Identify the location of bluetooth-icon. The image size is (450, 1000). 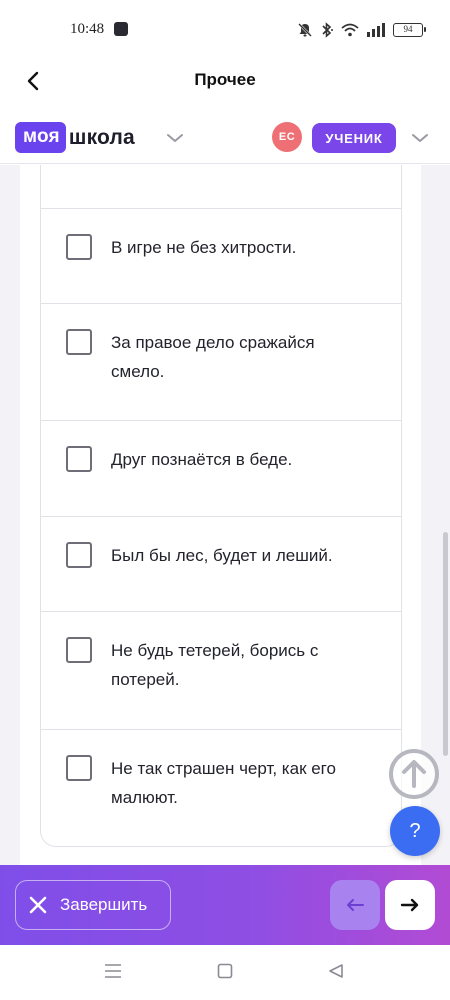
(327, 30).